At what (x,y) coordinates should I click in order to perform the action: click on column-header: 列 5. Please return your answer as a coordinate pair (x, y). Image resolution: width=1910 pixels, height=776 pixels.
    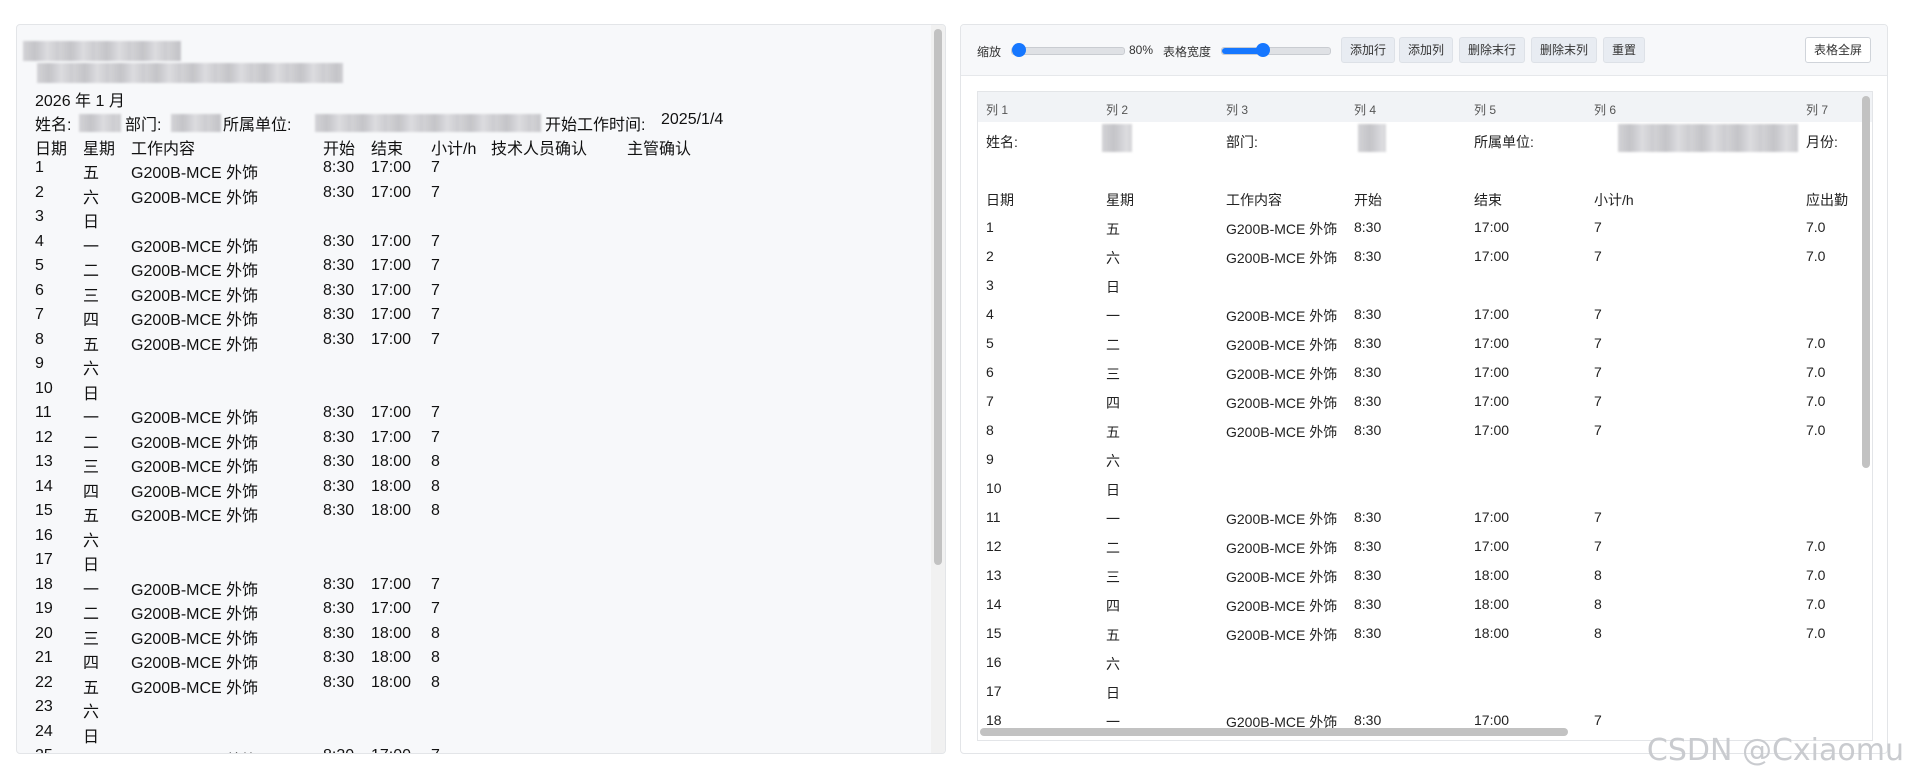
    Looking at the image, I should click on (1485, 109).